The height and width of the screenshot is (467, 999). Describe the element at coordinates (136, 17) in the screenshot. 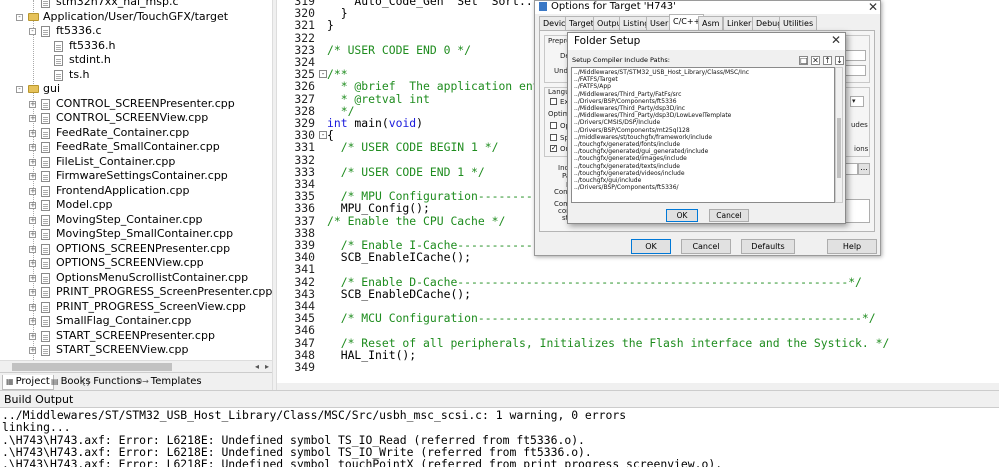

I see `tree-folder: - Application/User/TouchGFX/target` at that location.